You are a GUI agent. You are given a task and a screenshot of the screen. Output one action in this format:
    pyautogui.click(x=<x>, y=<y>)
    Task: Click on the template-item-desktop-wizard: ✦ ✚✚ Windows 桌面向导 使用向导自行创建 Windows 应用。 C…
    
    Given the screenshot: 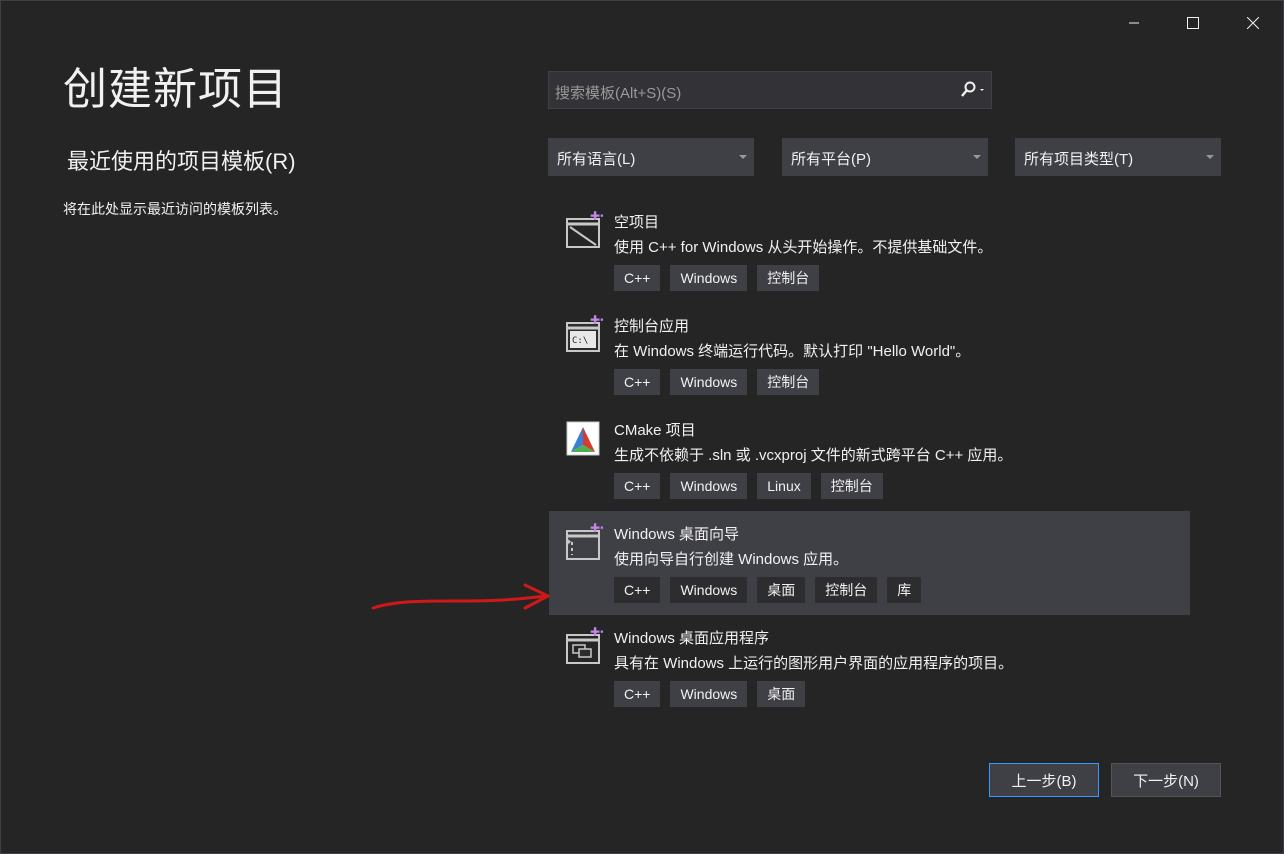 What is the action you would take?
    pyautogui.click(x=869, y=563)
    